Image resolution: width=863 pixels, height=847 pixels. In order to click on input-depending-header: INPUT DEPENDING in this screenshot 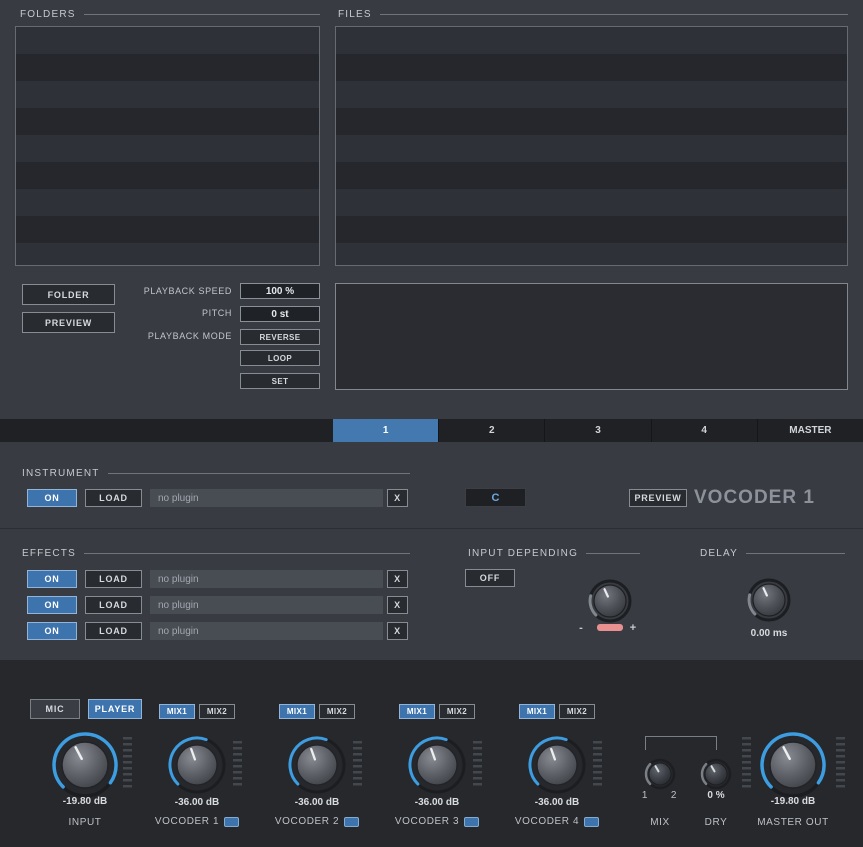, I will do `click(554, 553)`.